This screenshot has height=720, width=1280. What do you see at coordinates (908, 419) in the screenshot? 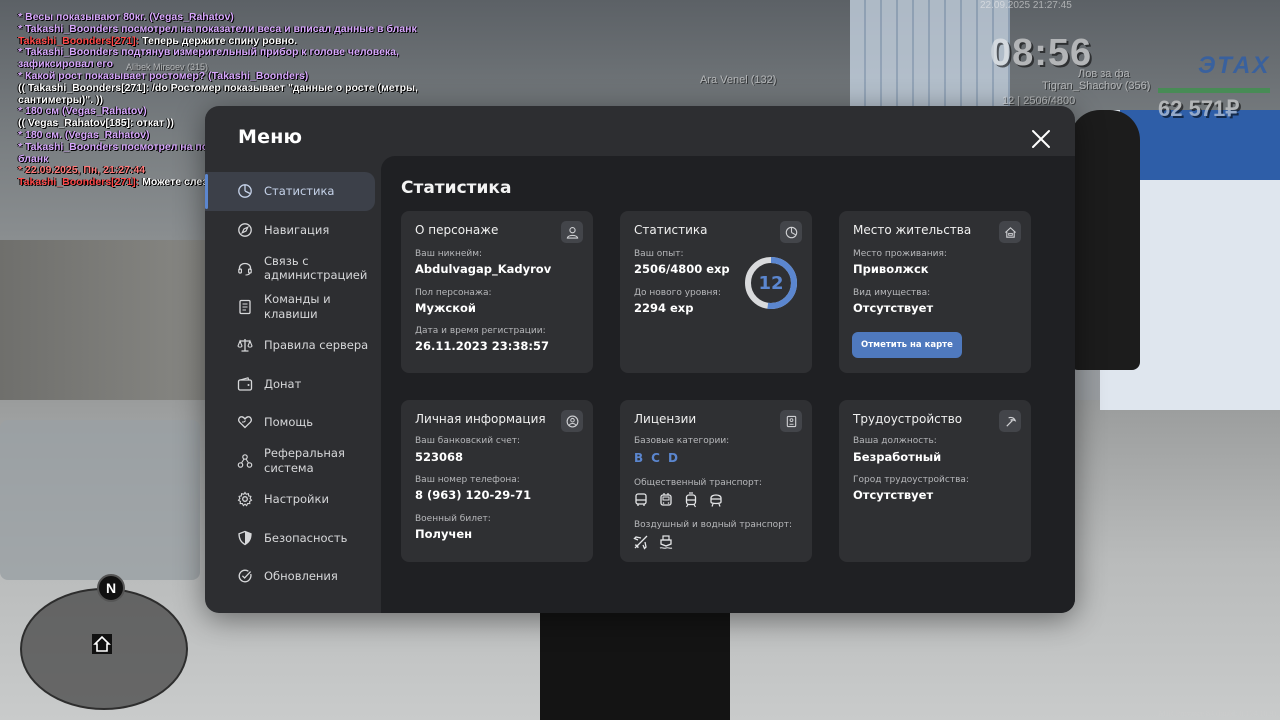
I see `card-title: Трудоустройство` at bounding box center [908, 419].